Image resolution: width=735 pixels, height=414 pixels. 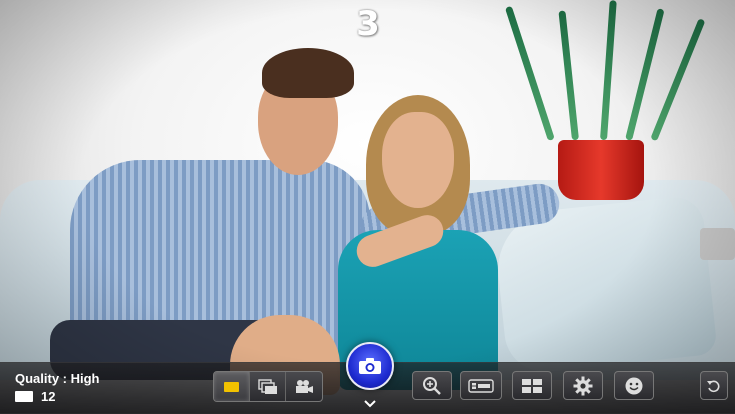 I want to click on remaining-count: 12, so click(x=48, y=396).